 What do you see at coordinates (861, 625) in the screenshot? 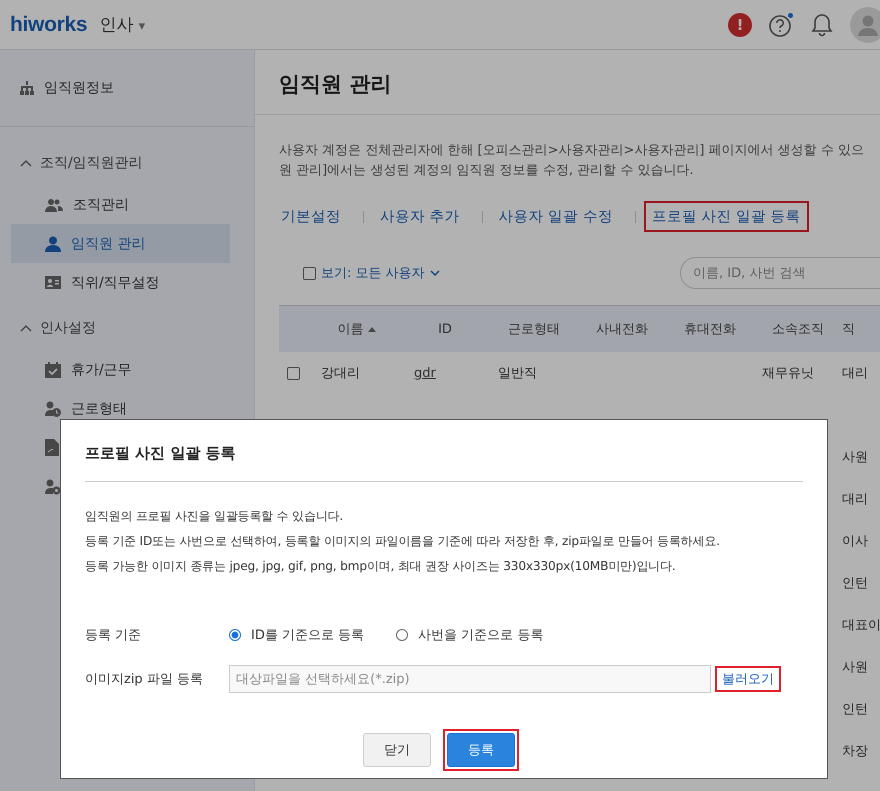
I see `table-cell-text: 대표이` at bounding box center [861, 625].